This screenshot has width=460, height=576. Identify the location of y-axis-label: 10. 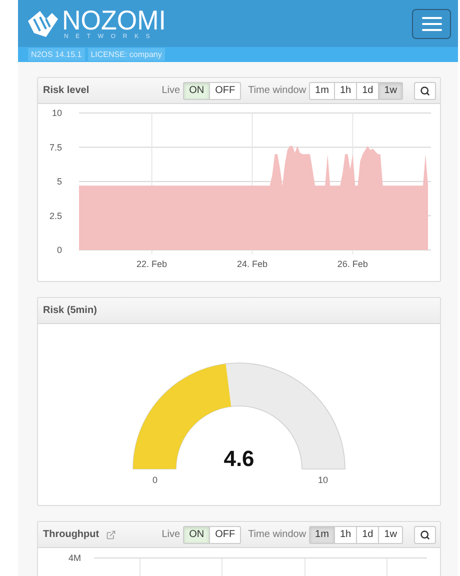
(57, 113).